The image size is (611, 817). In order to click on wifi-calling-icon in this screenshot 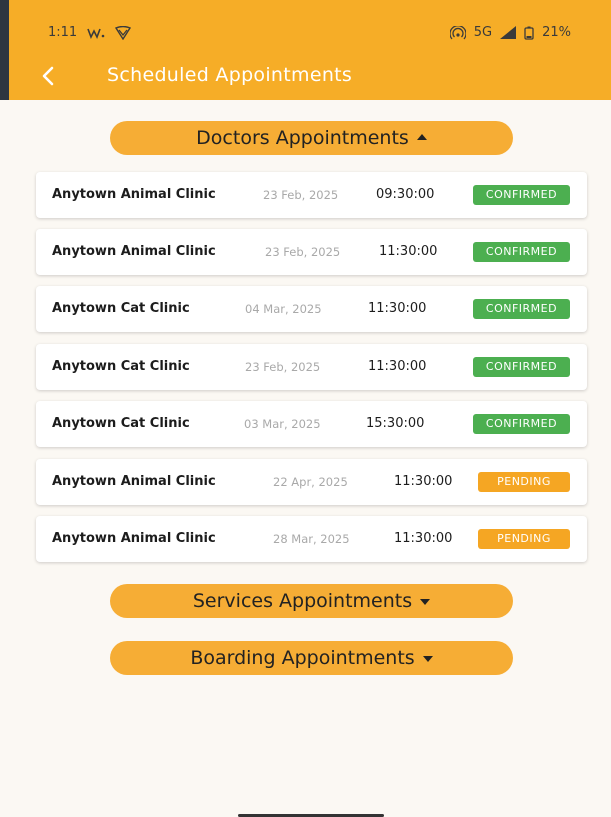, I will do `click(96, 33)`.